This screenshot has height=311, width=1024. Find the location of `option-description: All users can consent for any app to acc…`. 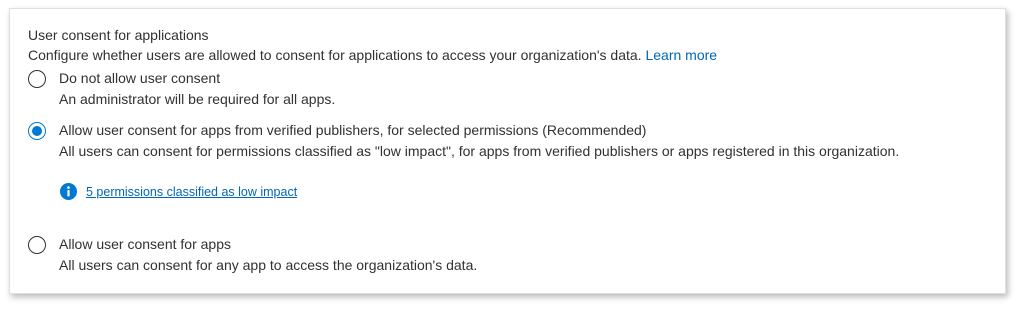

option-description: All users can consent for any app to acc… is located at coordinates (268, 265).